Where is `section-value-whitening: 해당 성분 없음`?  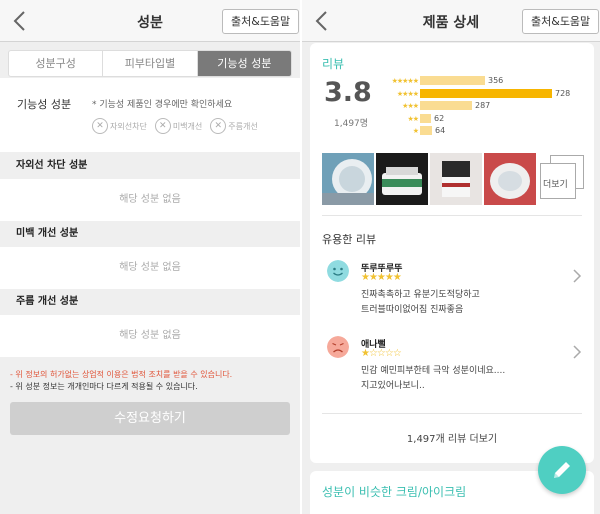
section-value-whitening: 해당 성분 없음 is located at coordinates (150, 268).